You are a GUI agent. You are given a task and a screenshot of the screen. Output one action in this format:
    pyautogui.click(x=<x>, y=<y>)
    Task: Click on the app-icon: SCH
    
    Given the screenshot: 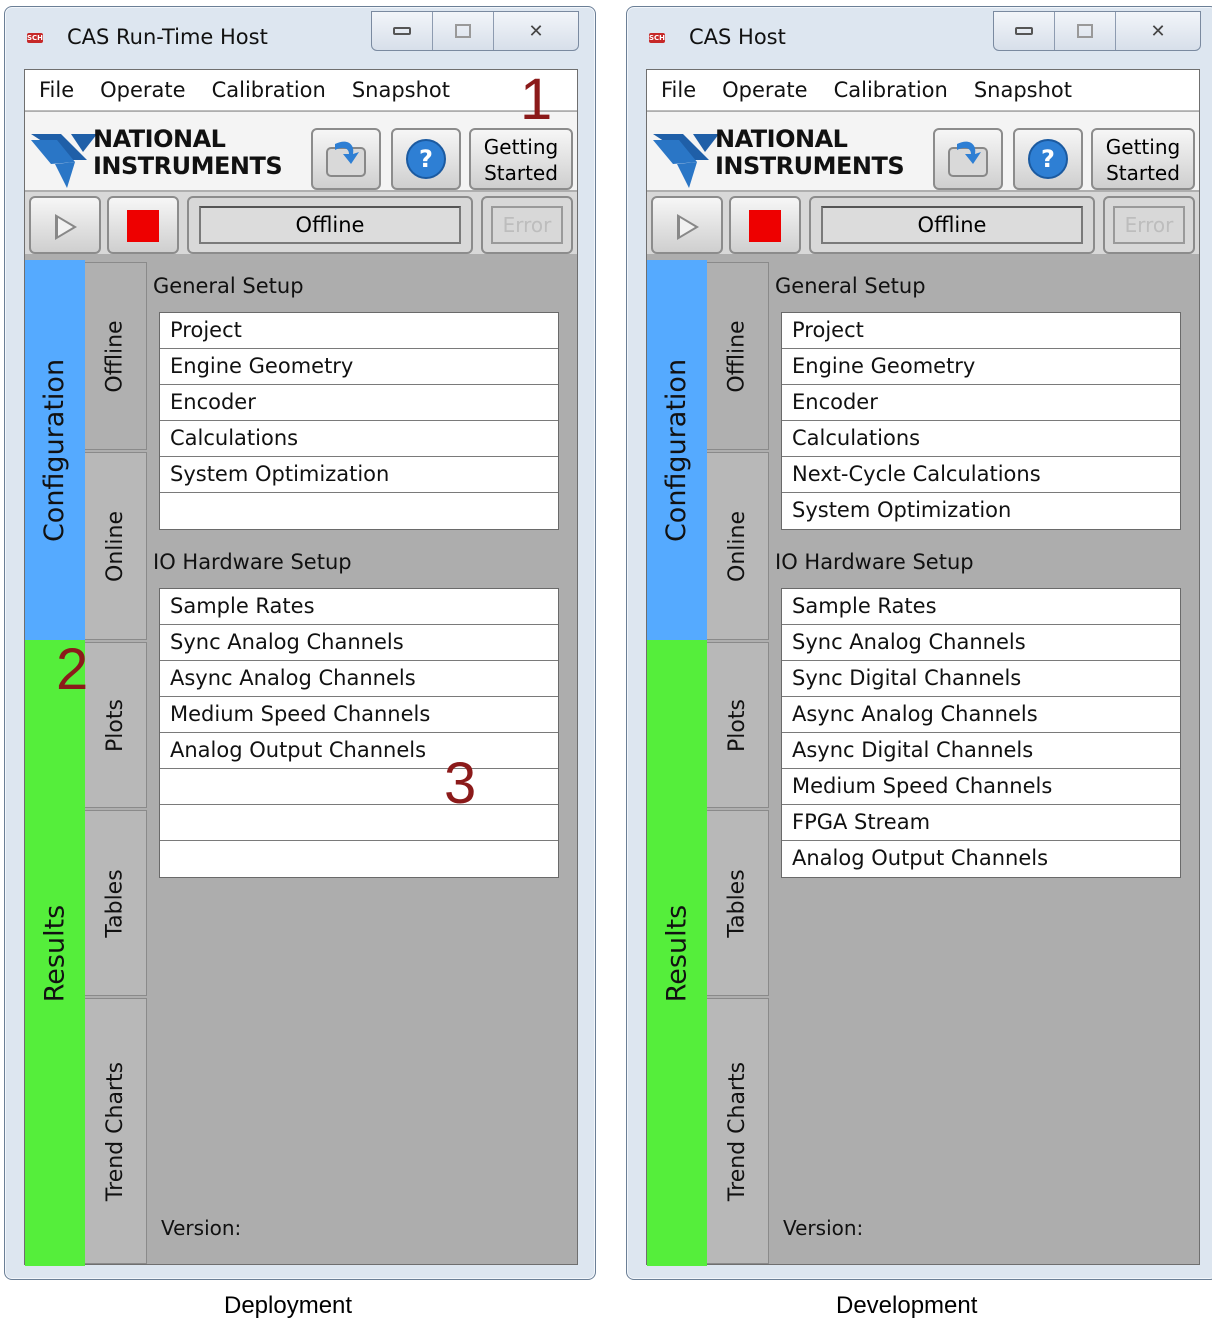 What is the action you would take?
    pyautogui.click(x=657, y=38)
    